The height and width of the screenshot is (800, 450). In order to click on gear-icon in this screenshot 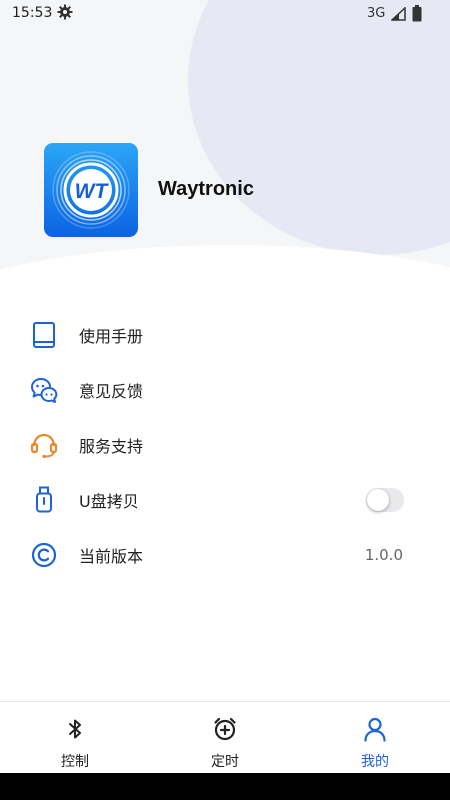, I will do `click(65, 12)`.